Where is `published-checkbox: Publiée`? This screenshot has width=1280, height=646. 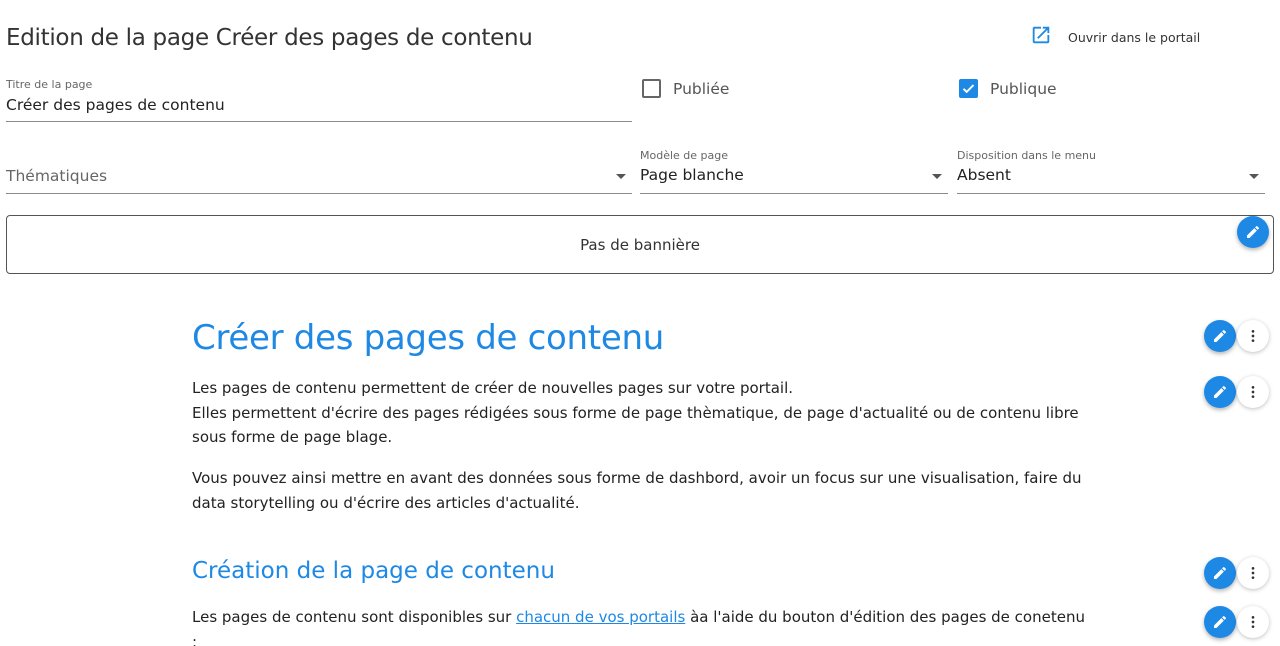 published-checkbox: Publiée is located at coordinates (685, 88).